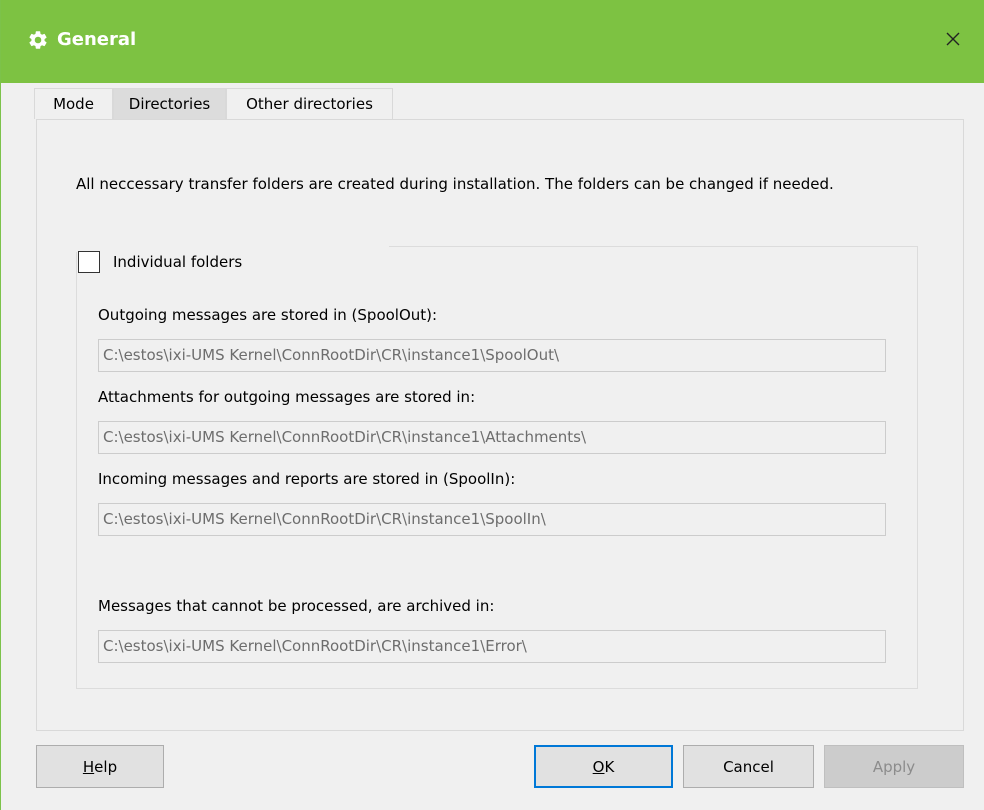 The image size is (984, 810). Describe the element at coordinates (492, 41) in the screenshot. I see `title-bar: General` at that location.